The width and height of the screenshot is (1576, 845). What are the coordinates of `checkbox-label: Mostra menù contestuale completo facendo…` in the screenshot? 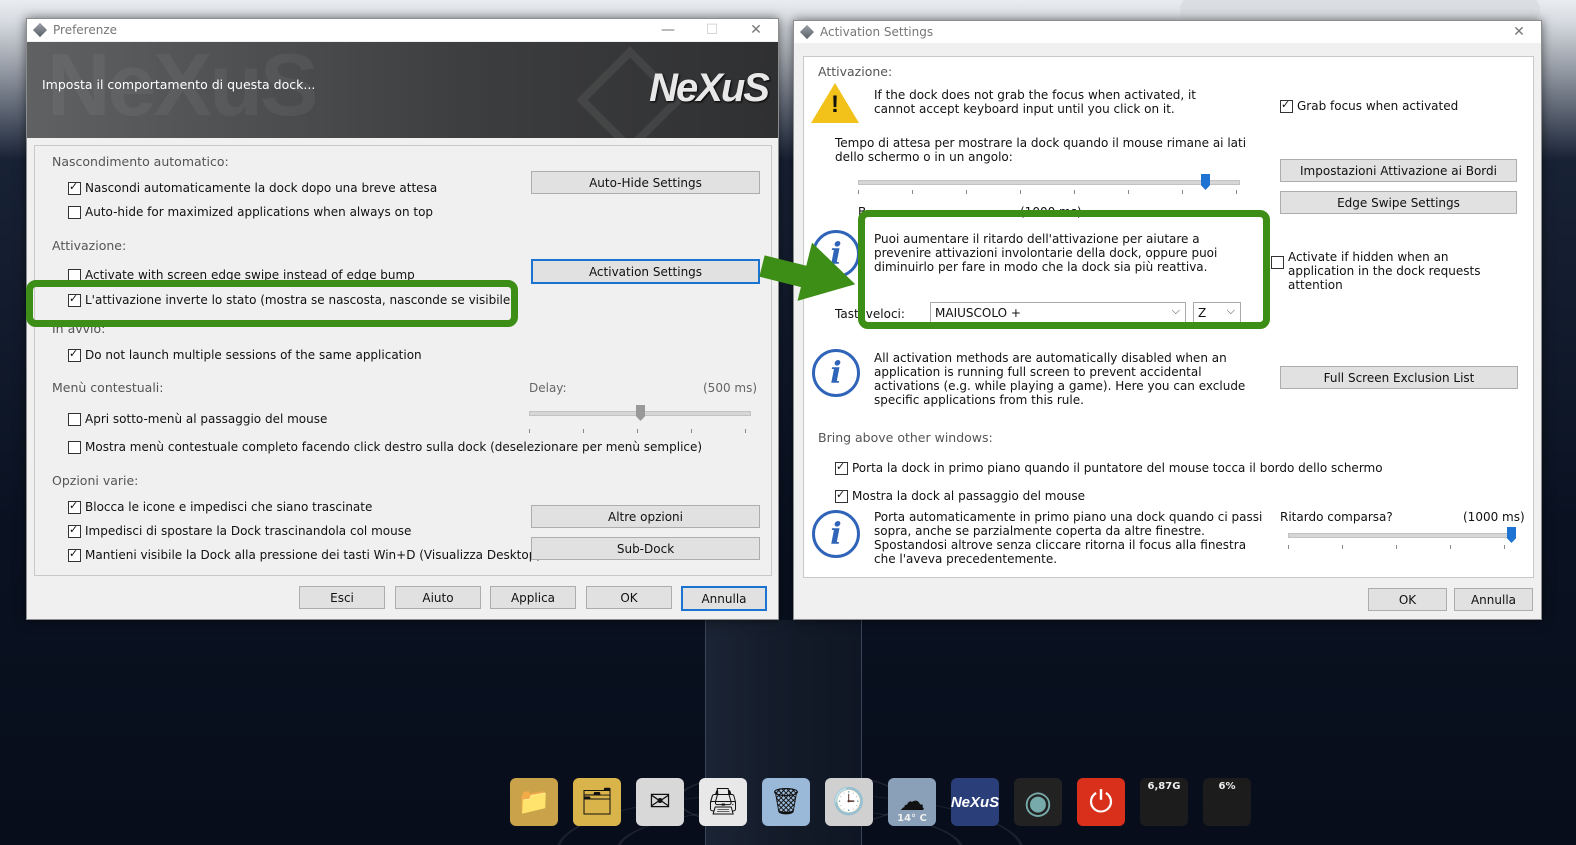 It's located at (394, 447).